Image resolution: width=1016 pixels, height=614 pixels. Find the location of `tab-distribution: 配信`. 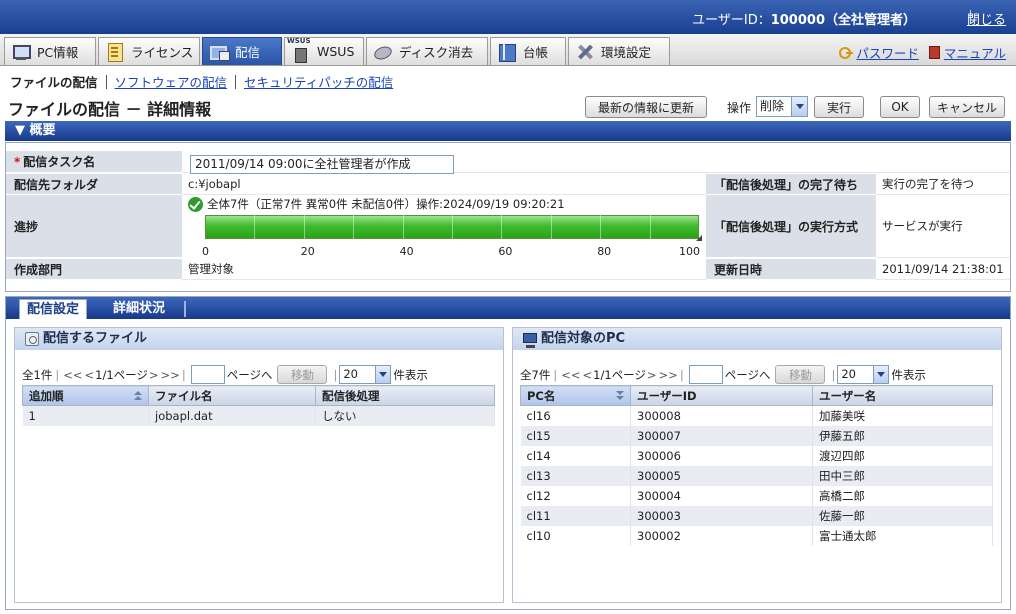

tab-distribution: 配信 is located at coordinates (242, 51).